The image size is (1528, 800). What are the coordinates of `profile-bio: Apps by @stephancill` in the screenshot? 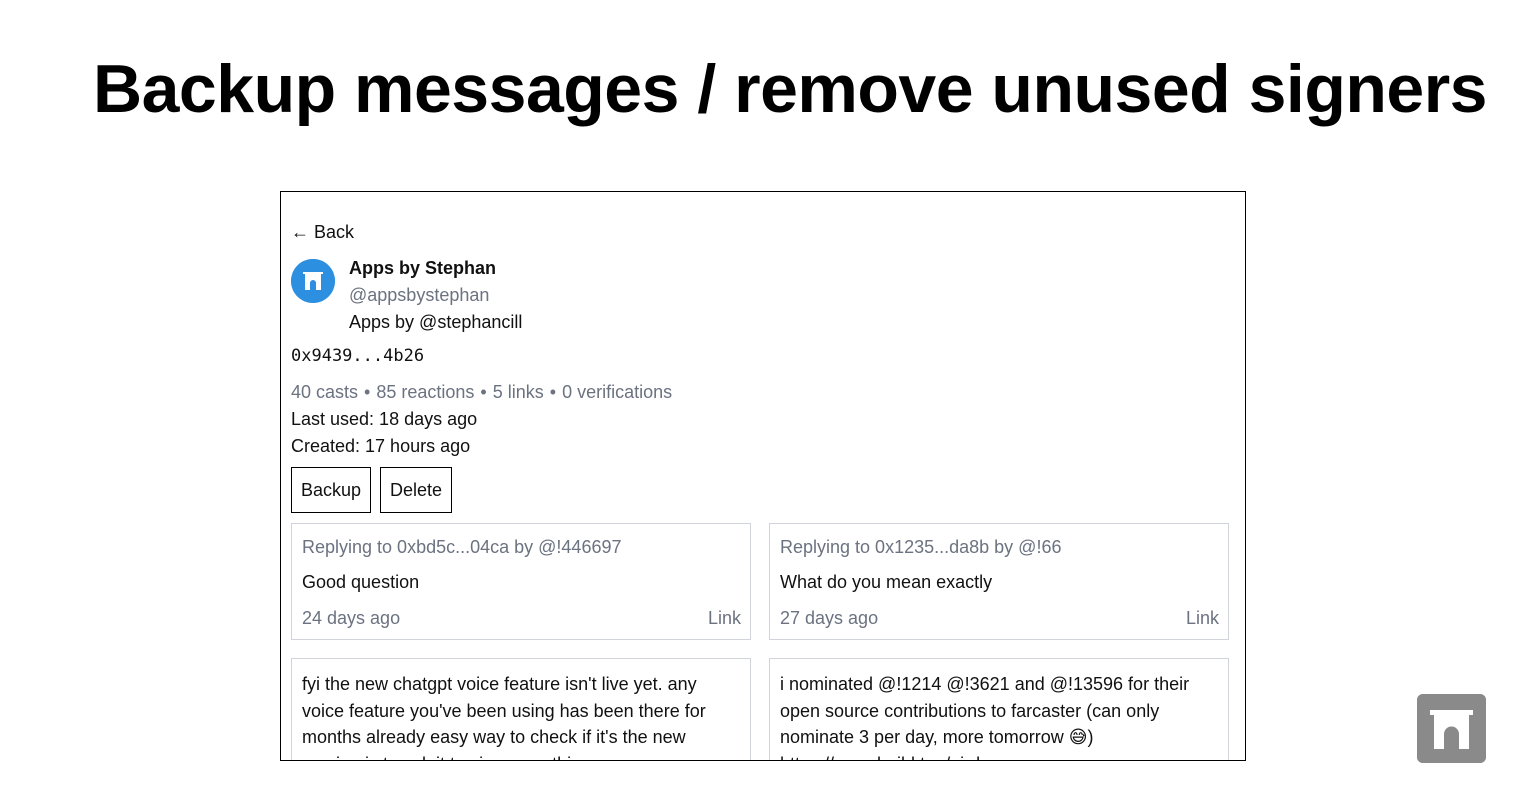 It's located at (436, 322).